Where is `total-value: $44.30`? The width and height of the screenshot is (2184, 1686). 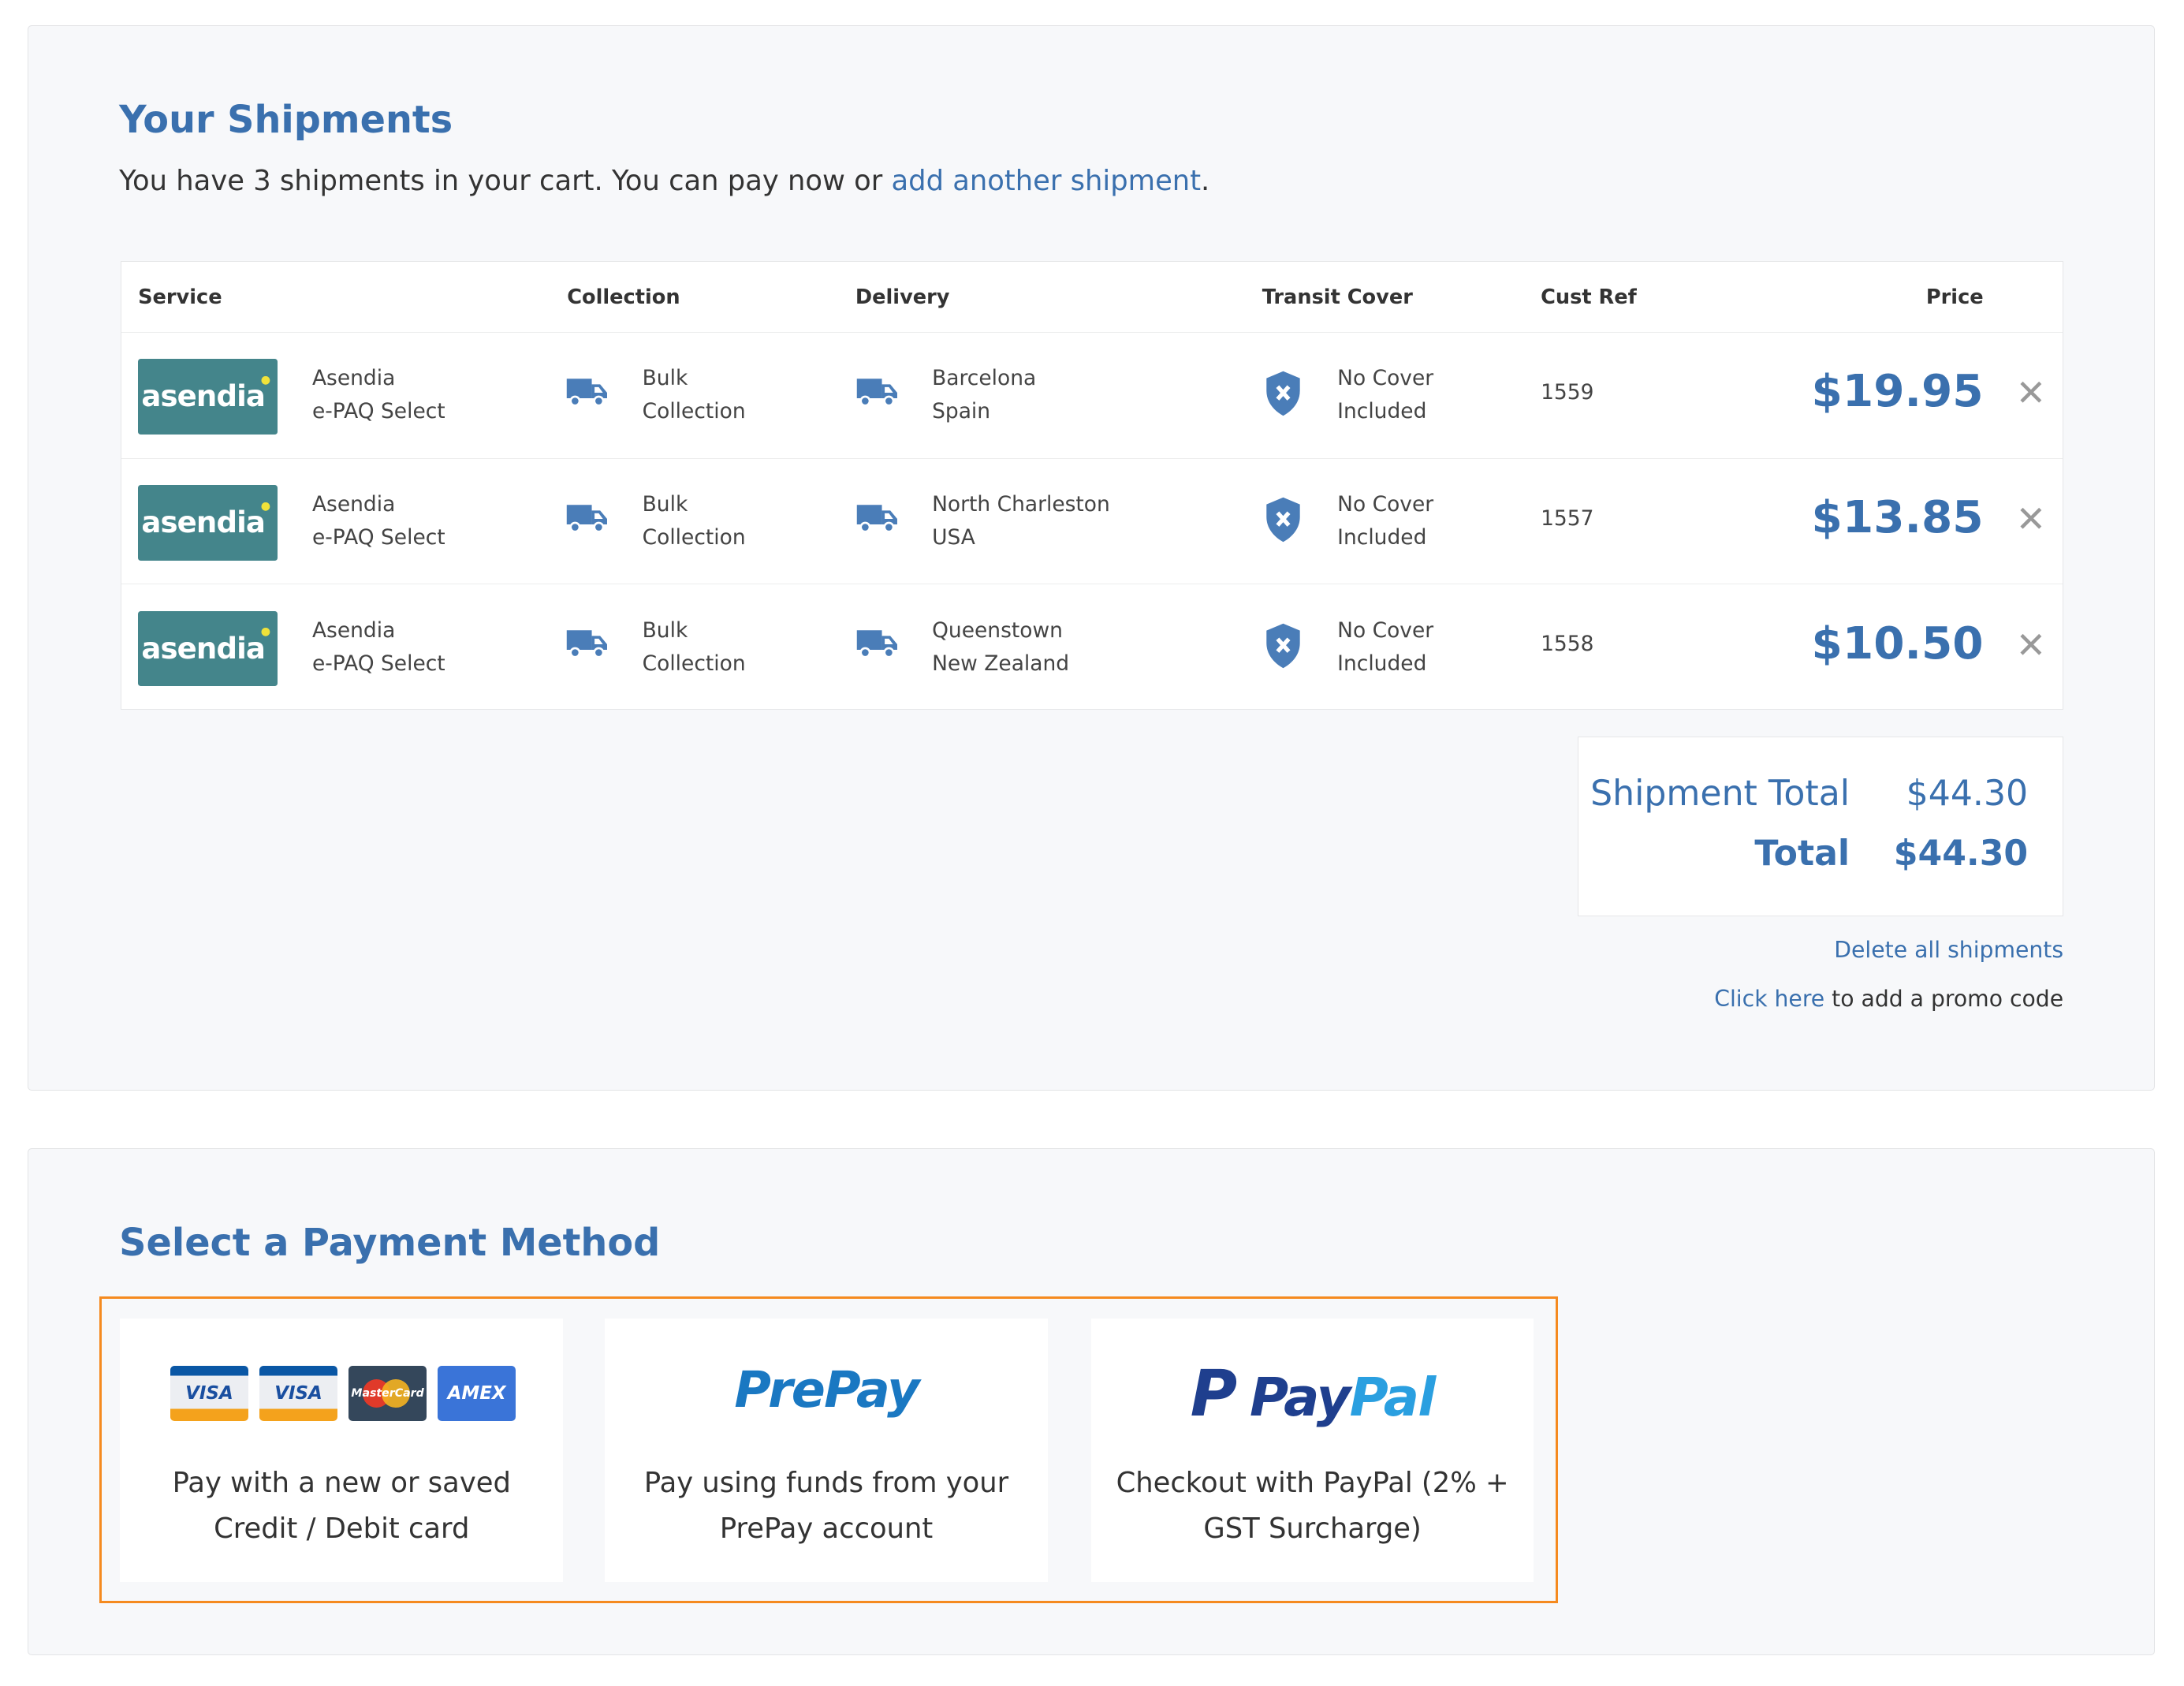
total-value: $44.30 is located at coordinates (1961, 854).